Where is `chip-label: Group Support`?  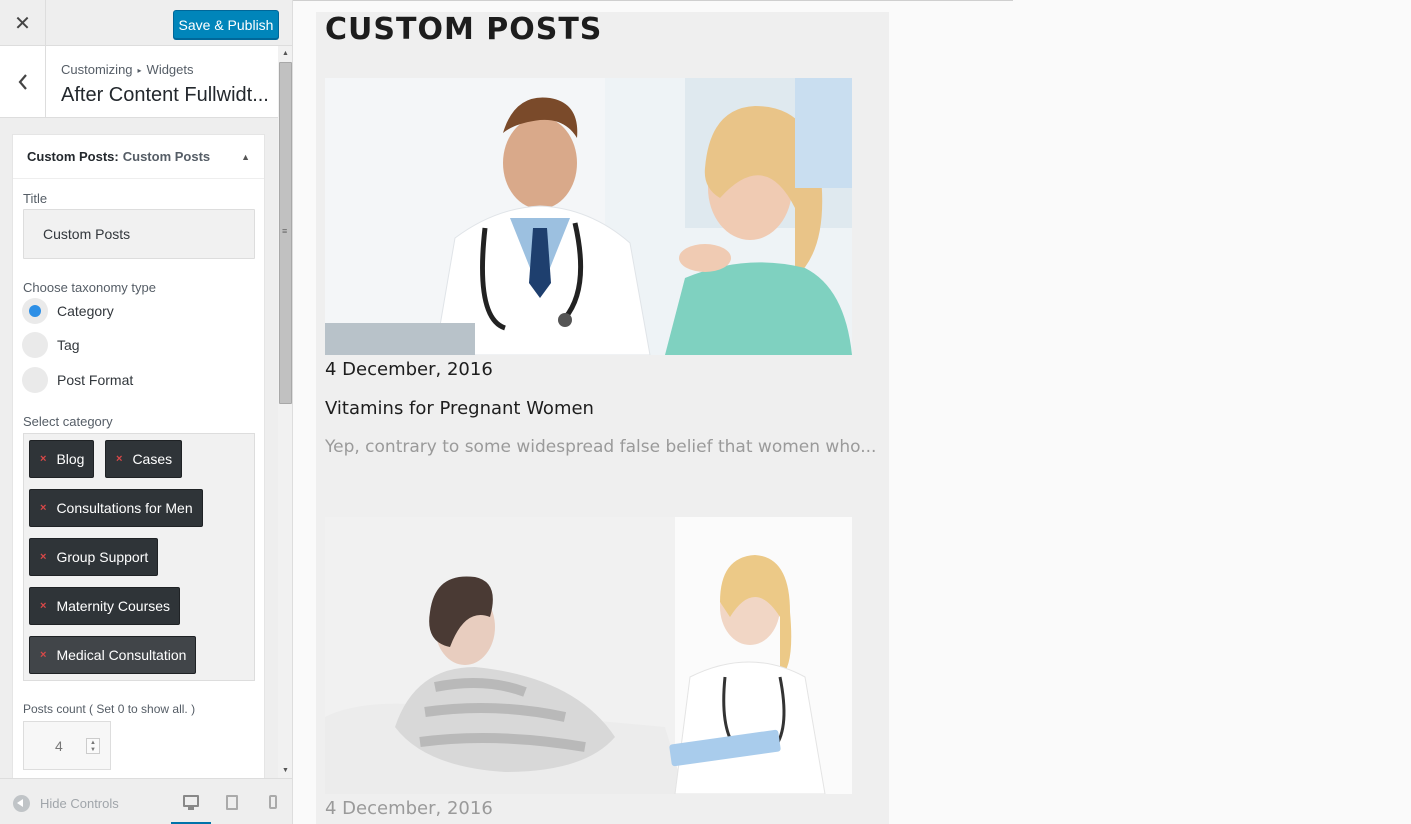
chip-label: Group Support is located at coordinates (102, 557).